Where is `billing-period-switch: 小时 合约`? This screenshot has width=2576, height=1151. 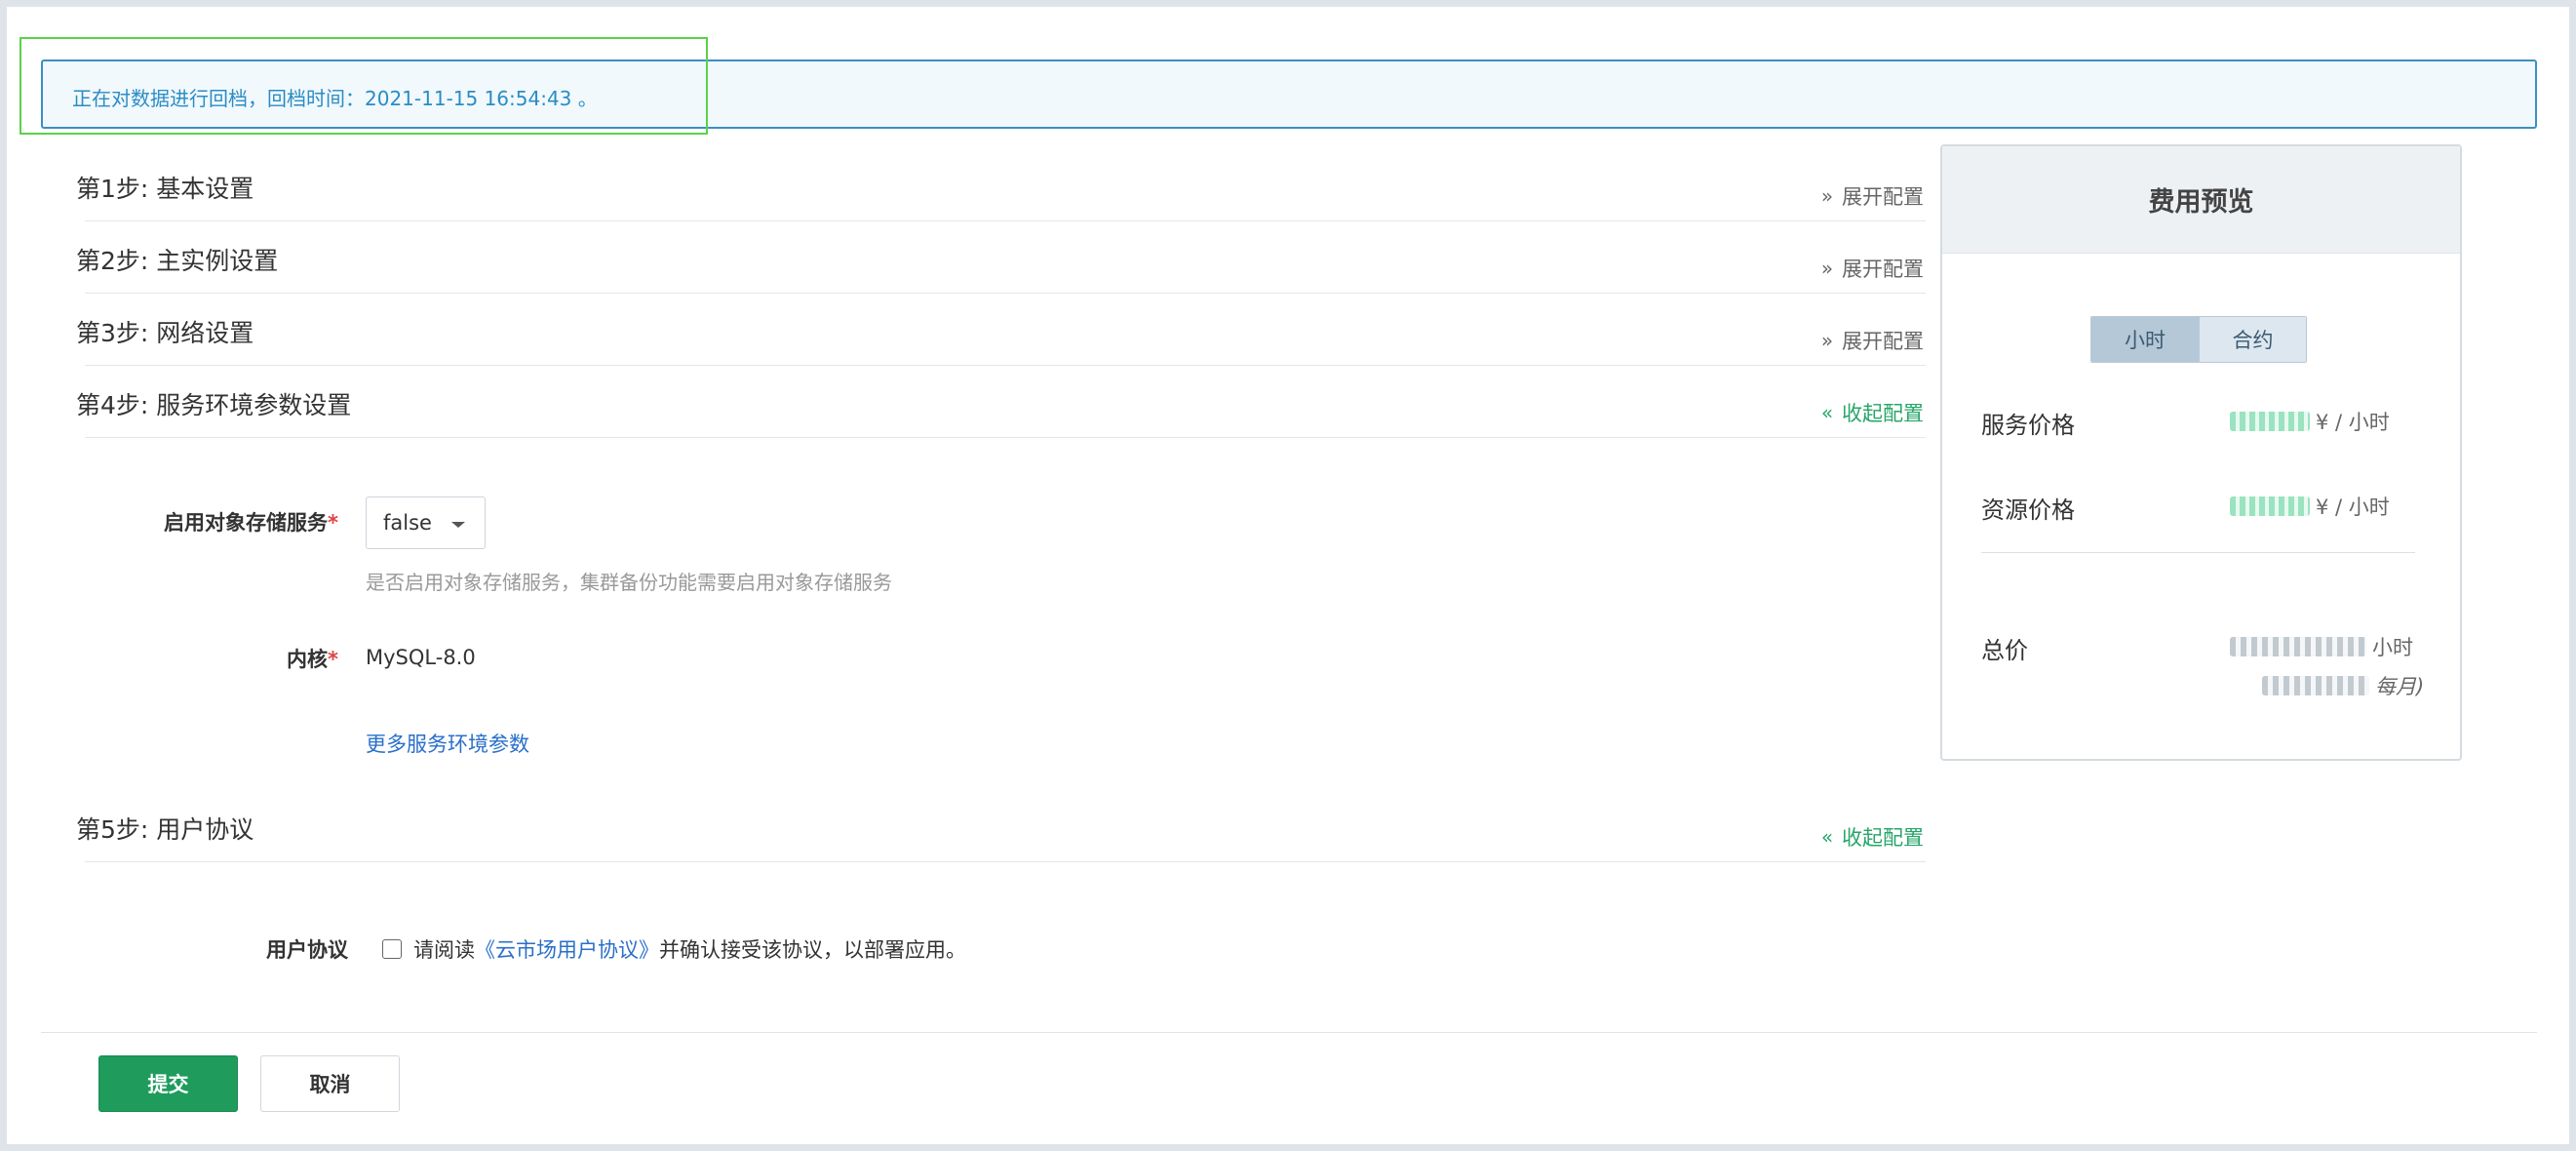 billing-period-switch: 小时 合约 is located at coordinates (2198, 339).